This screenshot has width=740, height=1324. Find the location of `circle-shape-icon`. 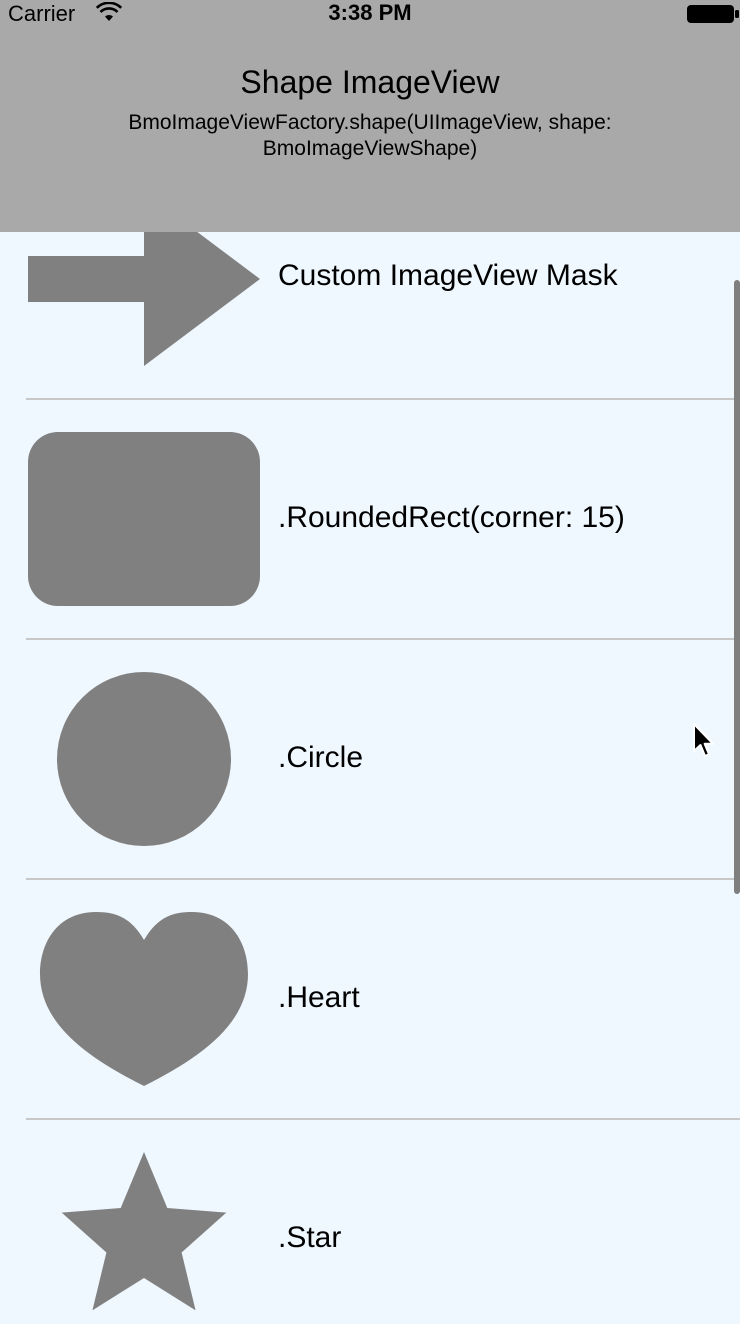

circle-shape-icon is located at coordinates (144, 759).